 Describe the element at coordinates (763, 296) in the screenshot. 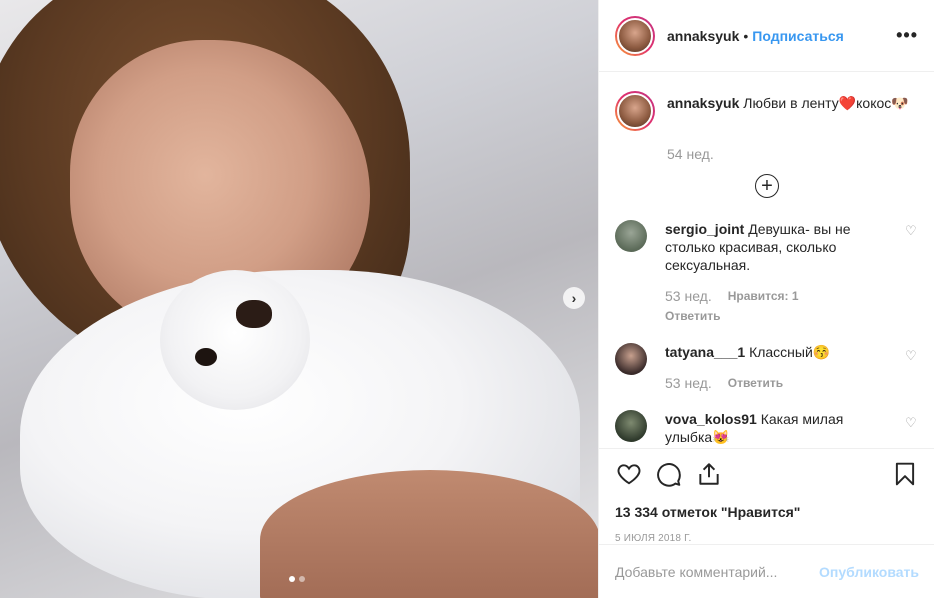

I see `comment-likes-count: Нравится: 1` at that location.